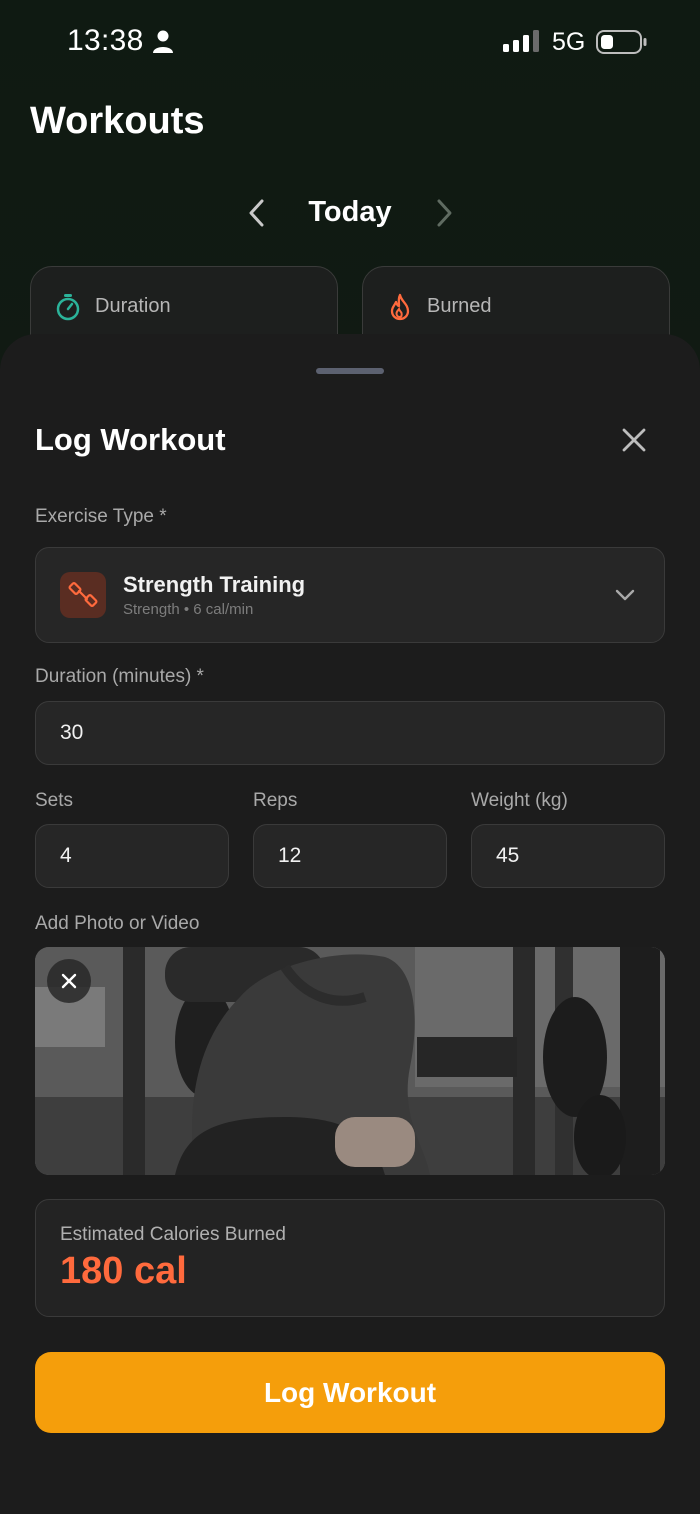 The width and height of the screenshot is (700, 1514). Describe the element at coordinates (350, 1258) in the screenshot. I see `estimated-calories-card: Estimated Calories Burned 180 cal` at that location.